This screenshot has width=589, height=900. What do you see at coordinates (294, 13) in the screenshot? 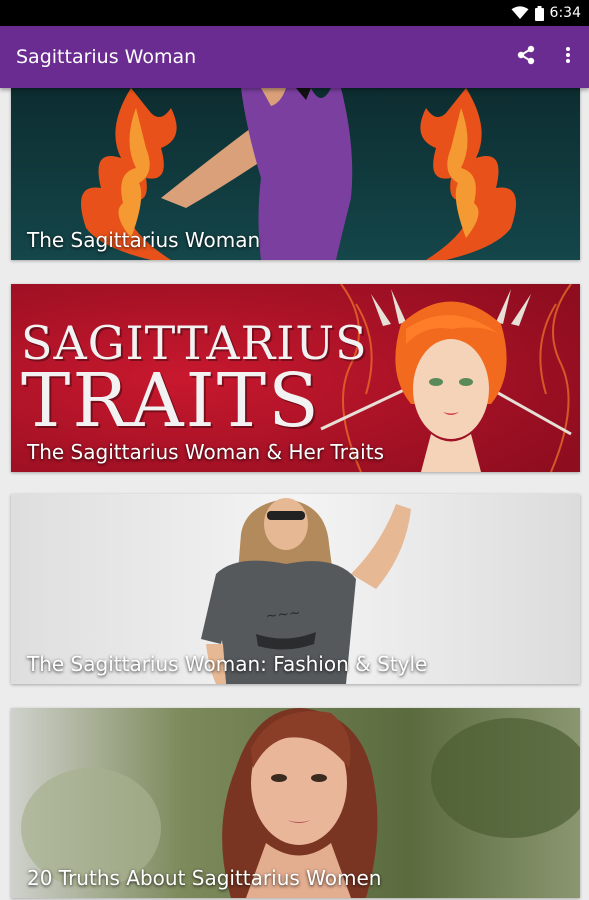
I see `status-bar: 6:34` at bounding box center [294, 13].